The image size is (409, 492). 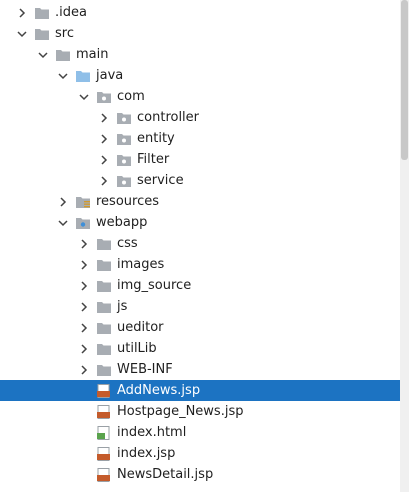 What do you see at coordinates (165, 474) in the screenshot?
I see `tree-item-label: NewsDetail.jsp` at bounding box center [165, 474].